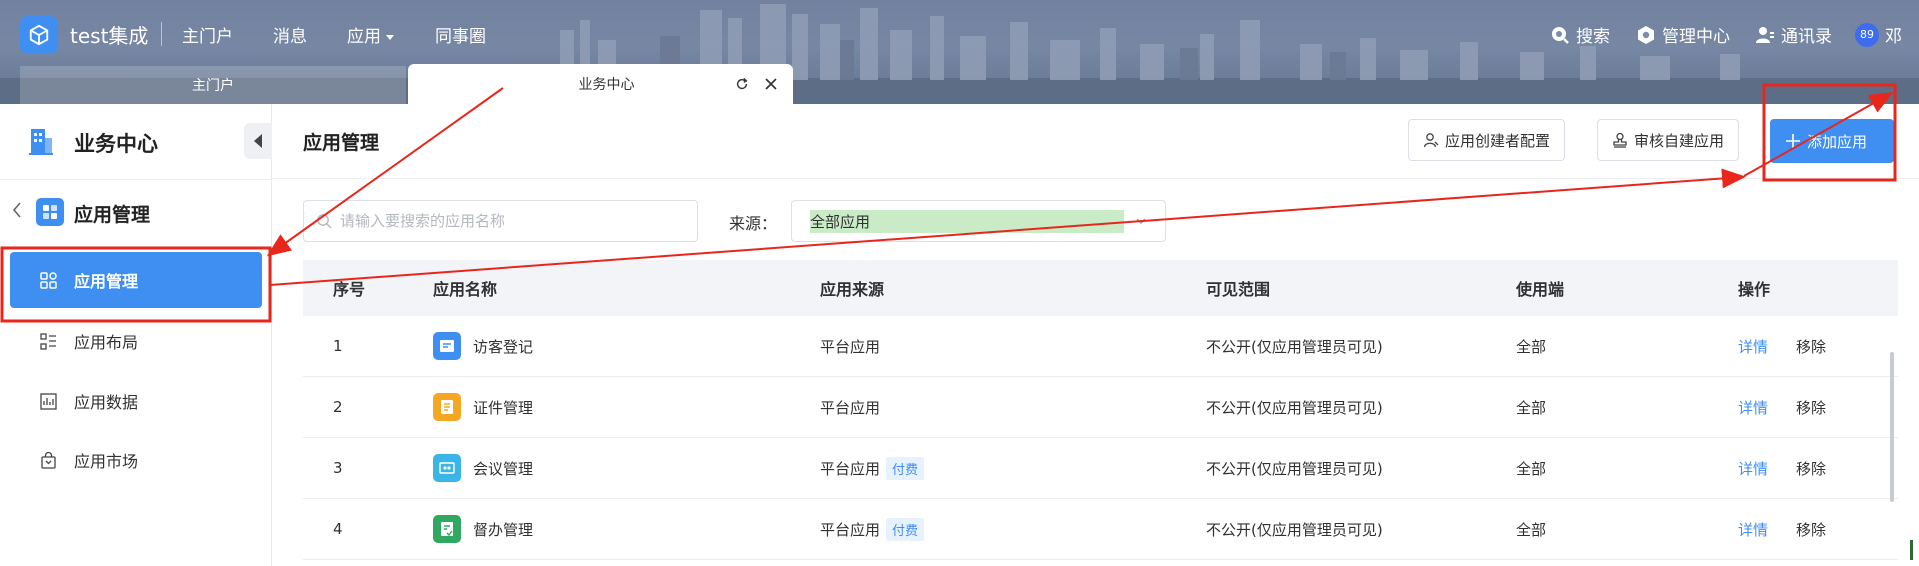  What do you see at coordinates (1100, 346) in the screenshot?
I see `table-row: 1 访客登记 平台应用 不公开(仅应用管理员可见) 全部 详情 移除` at bounding box center [1100, 346].